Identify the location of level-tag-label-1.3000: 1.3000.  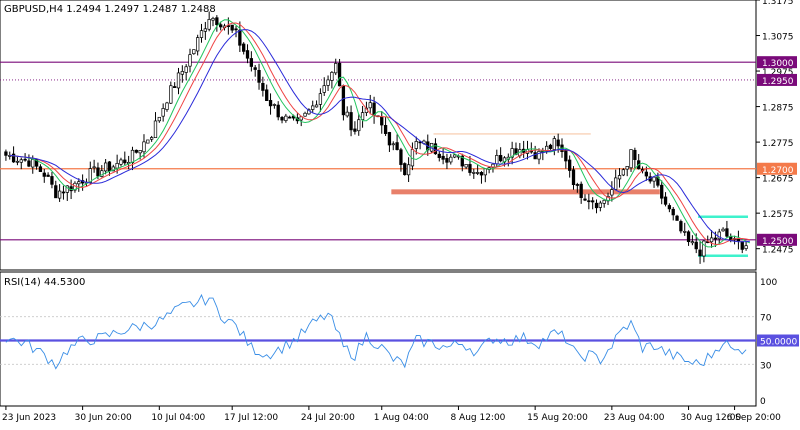
(778, 64).